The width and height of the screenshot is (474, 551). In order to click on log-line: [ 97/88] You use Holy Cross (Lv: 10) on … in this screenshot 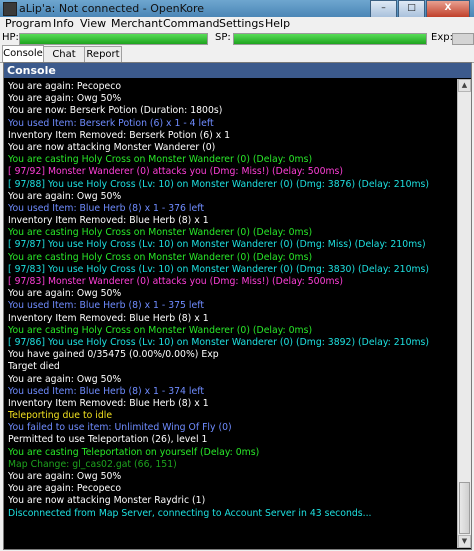, I will do `click(219, 184)`.